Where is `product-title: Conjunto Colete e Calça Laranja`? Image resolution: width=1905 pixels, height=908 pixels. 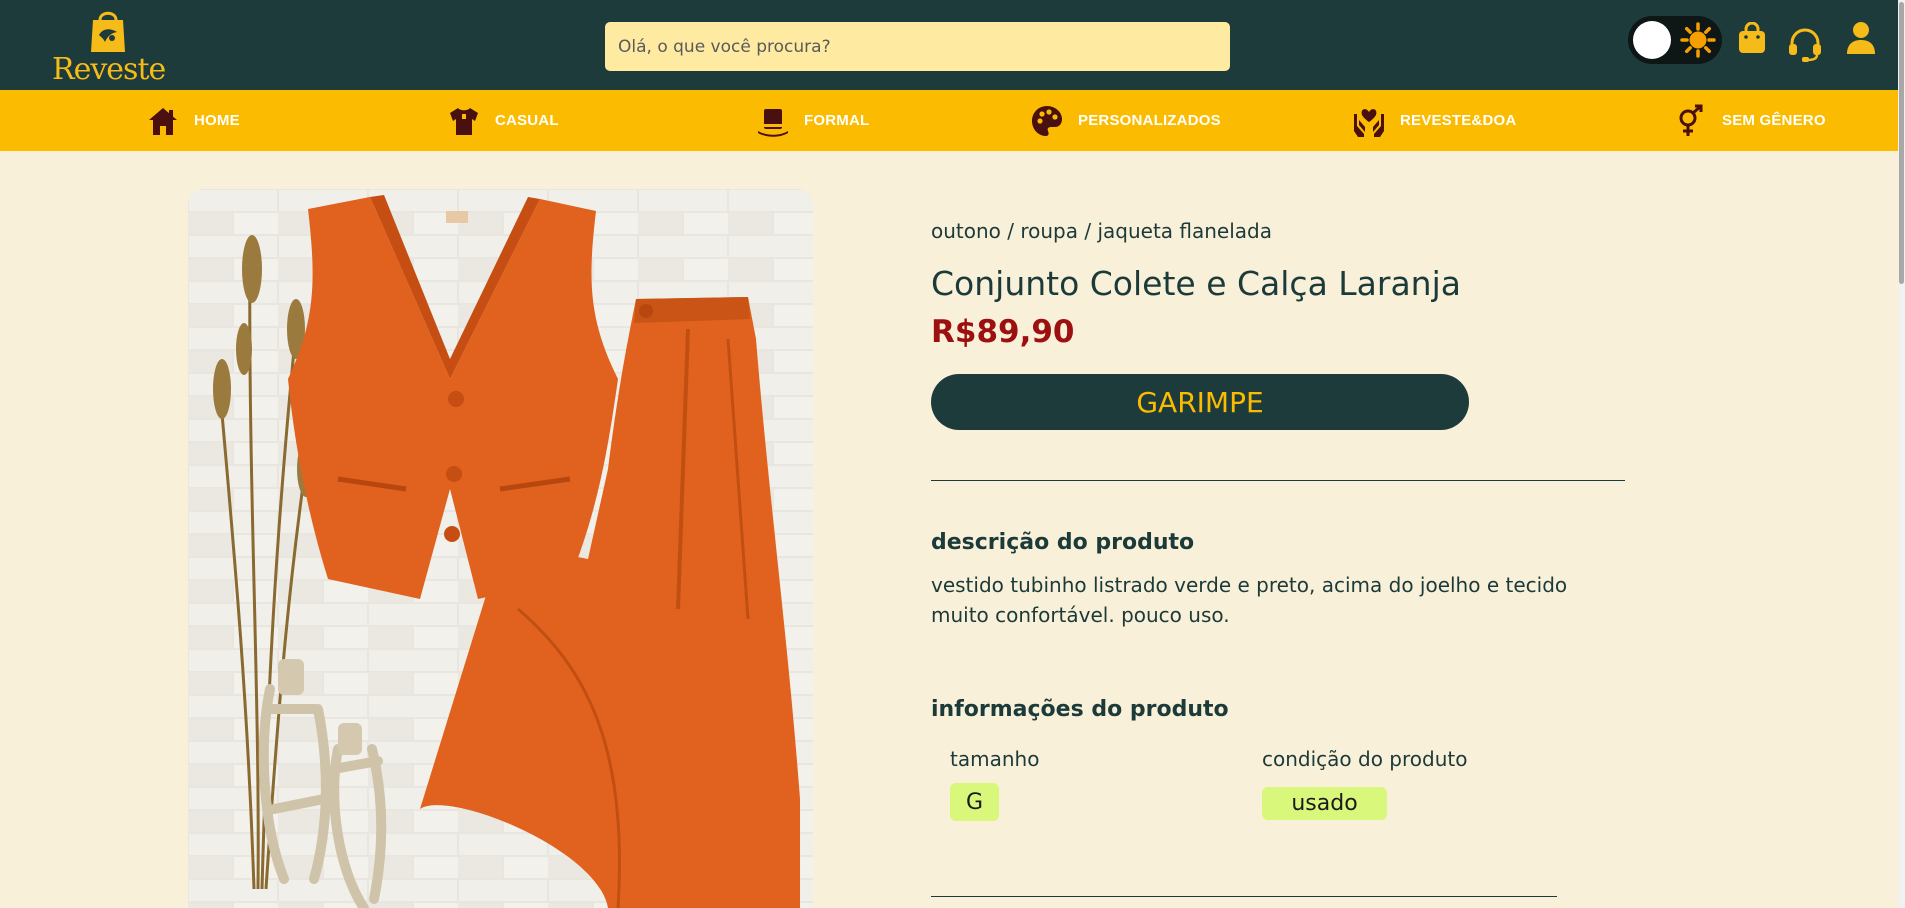
product-title: Conjunto Colete e Calça Laranja is located at coordinates (1196, 283).